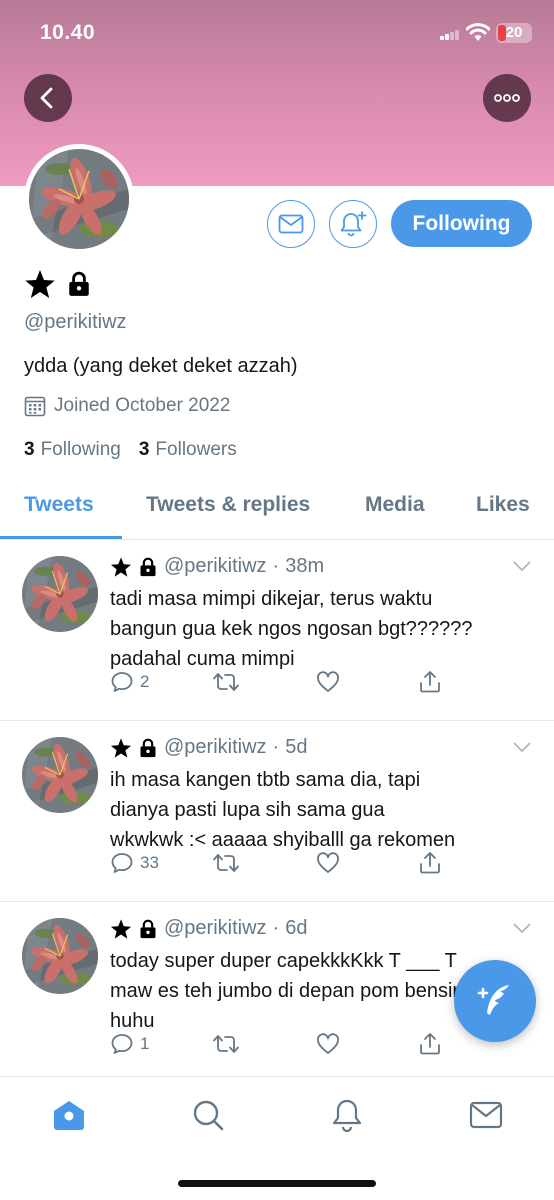 The width and height of the screenshot is (554, 1200). Describe the element at coordinates (145, 681) in the screenshot. I see `reply-count: 2` at that location.